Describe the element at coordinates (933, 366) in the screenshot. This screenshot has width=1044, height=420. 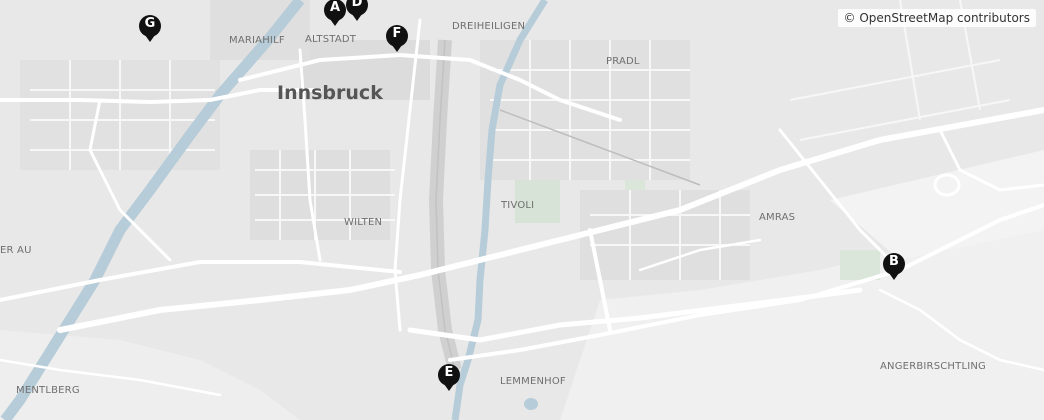
I see `district-label-angerbirschtling: ANGERBIRSCHTLING` at that location.